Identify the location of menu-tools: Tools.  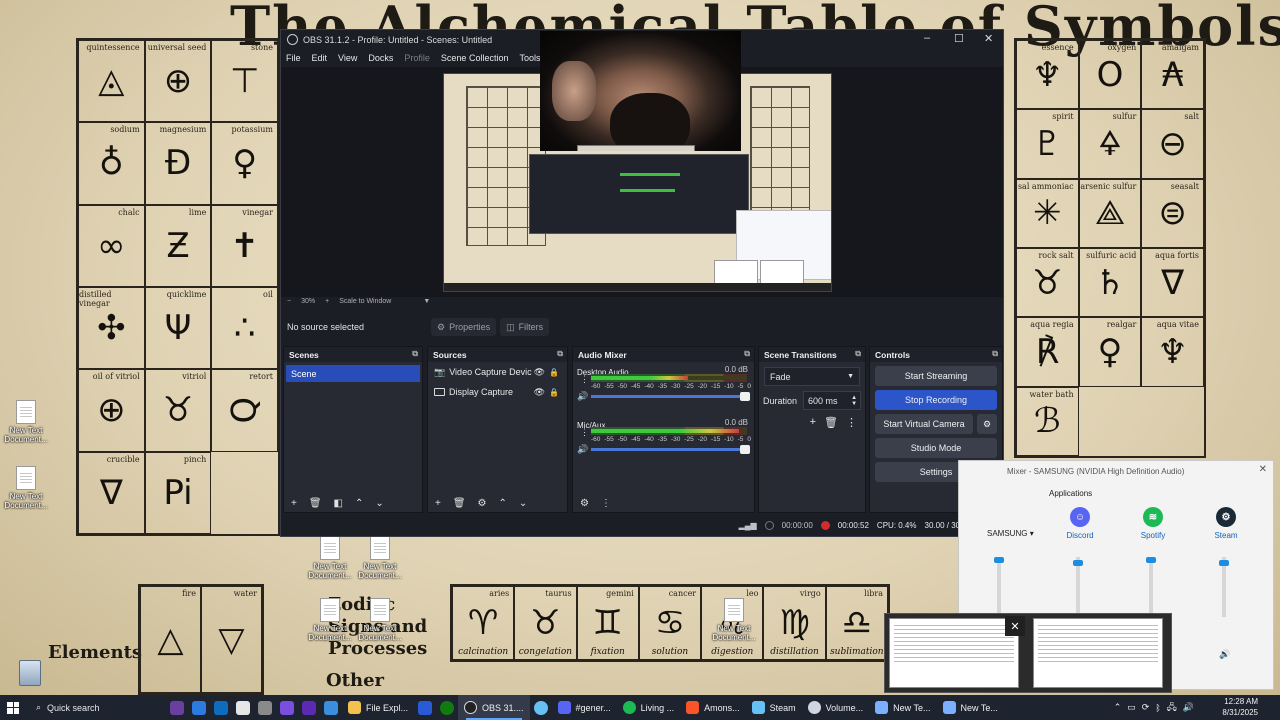
(529, 58).